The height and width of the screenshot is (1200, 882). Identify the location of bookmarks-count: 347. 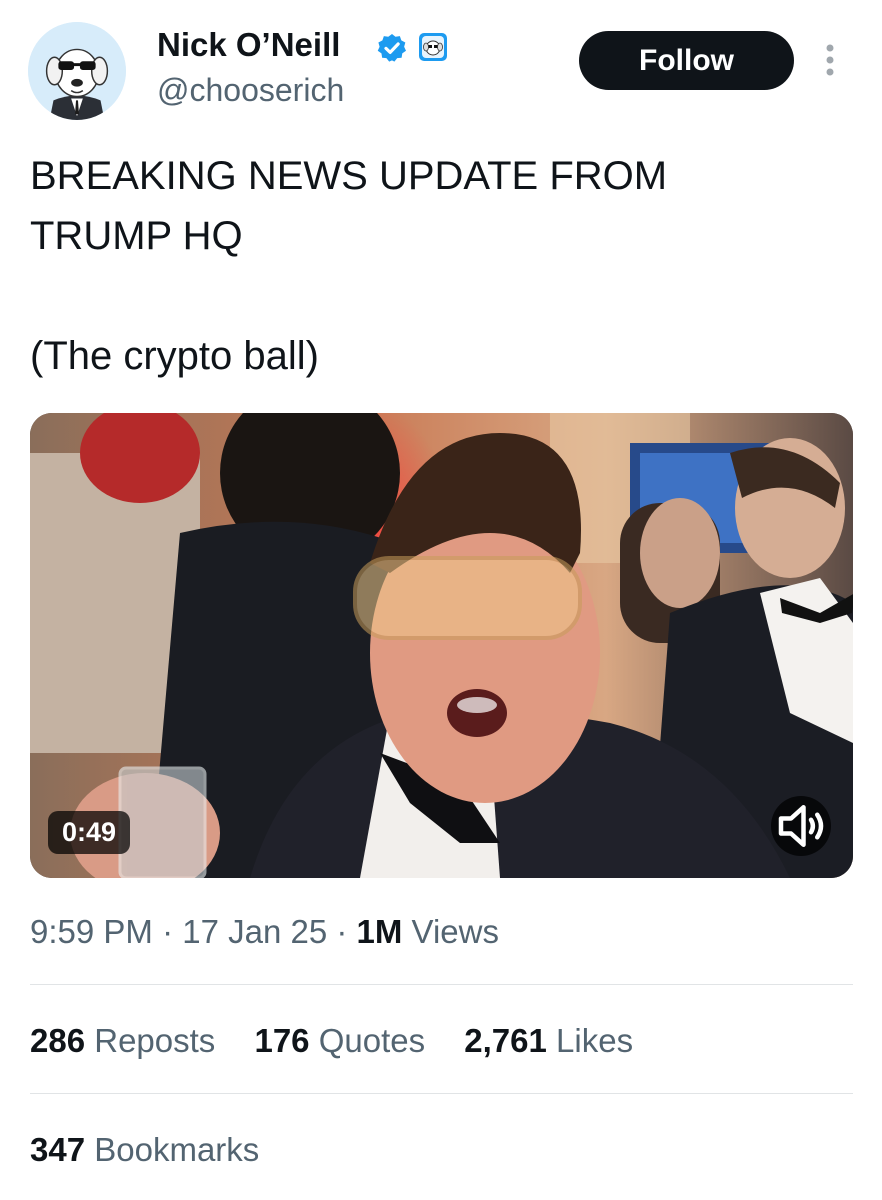
(58, 1149).